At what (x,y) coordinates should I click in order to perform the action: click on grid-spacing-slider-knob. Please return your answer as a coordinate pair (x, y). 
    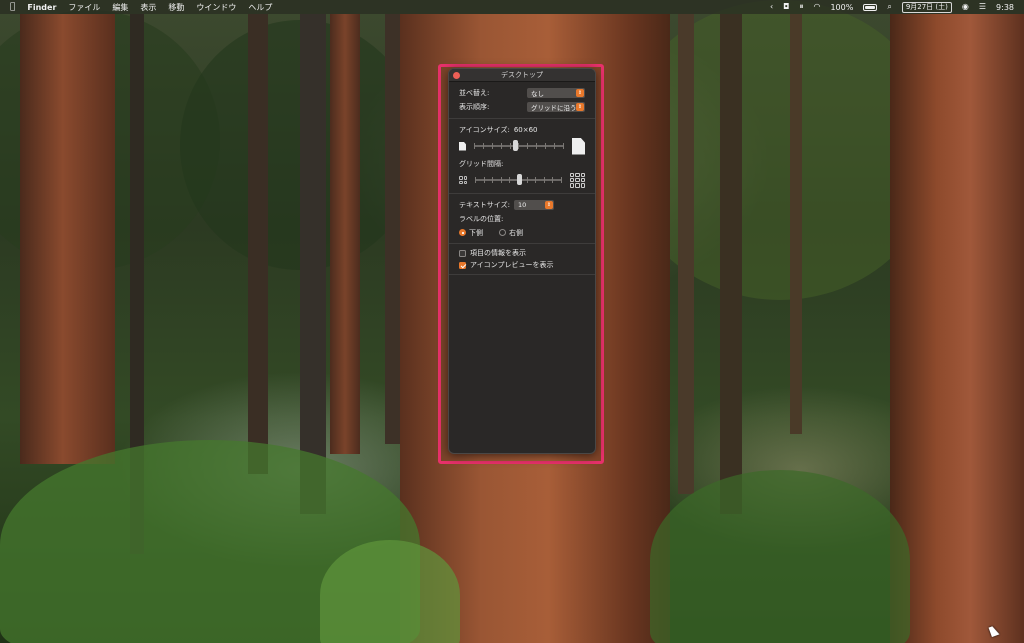
    Looking at the image, I should click on (519, 179).